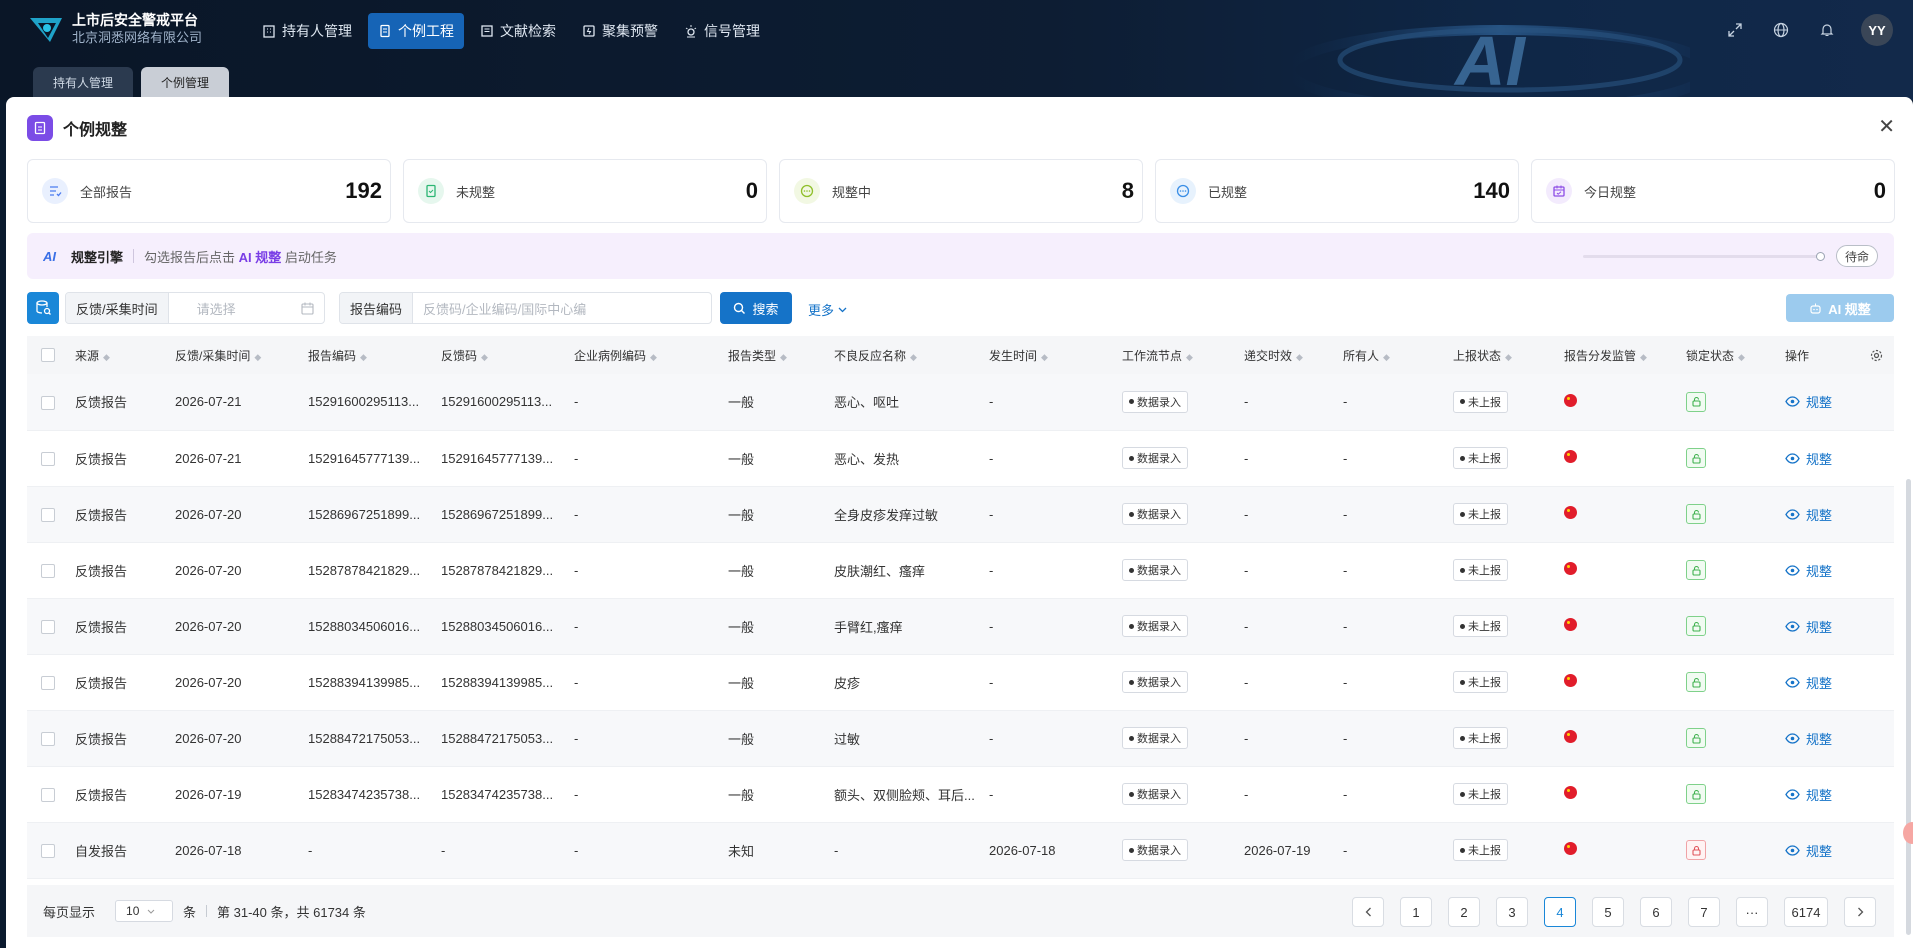  I want to click on database-search-icon, so click(43, 308).